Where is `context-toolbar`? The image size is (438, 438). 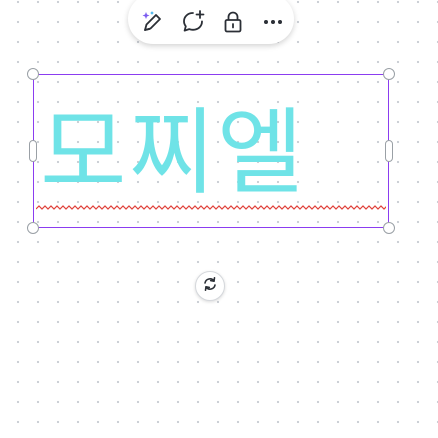
context-toolbar is located at coordinates (211, 22).